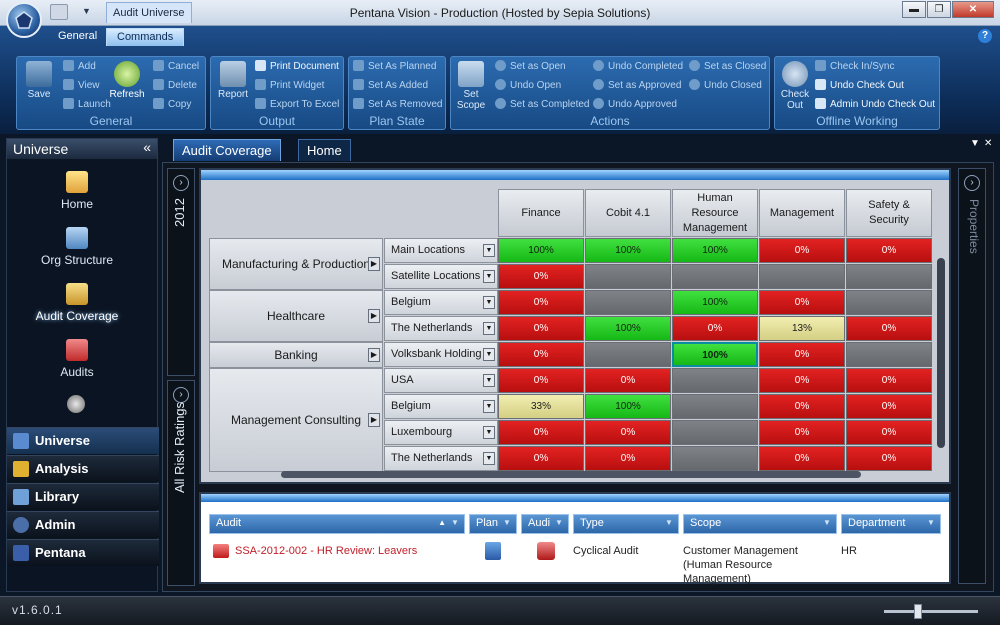 The width and height of the screenshot is (1000, 625). Describe the element at coordinates (854, 67) in the screenshot. I see `check-in-sync-button: Check In/Sync` at that location.